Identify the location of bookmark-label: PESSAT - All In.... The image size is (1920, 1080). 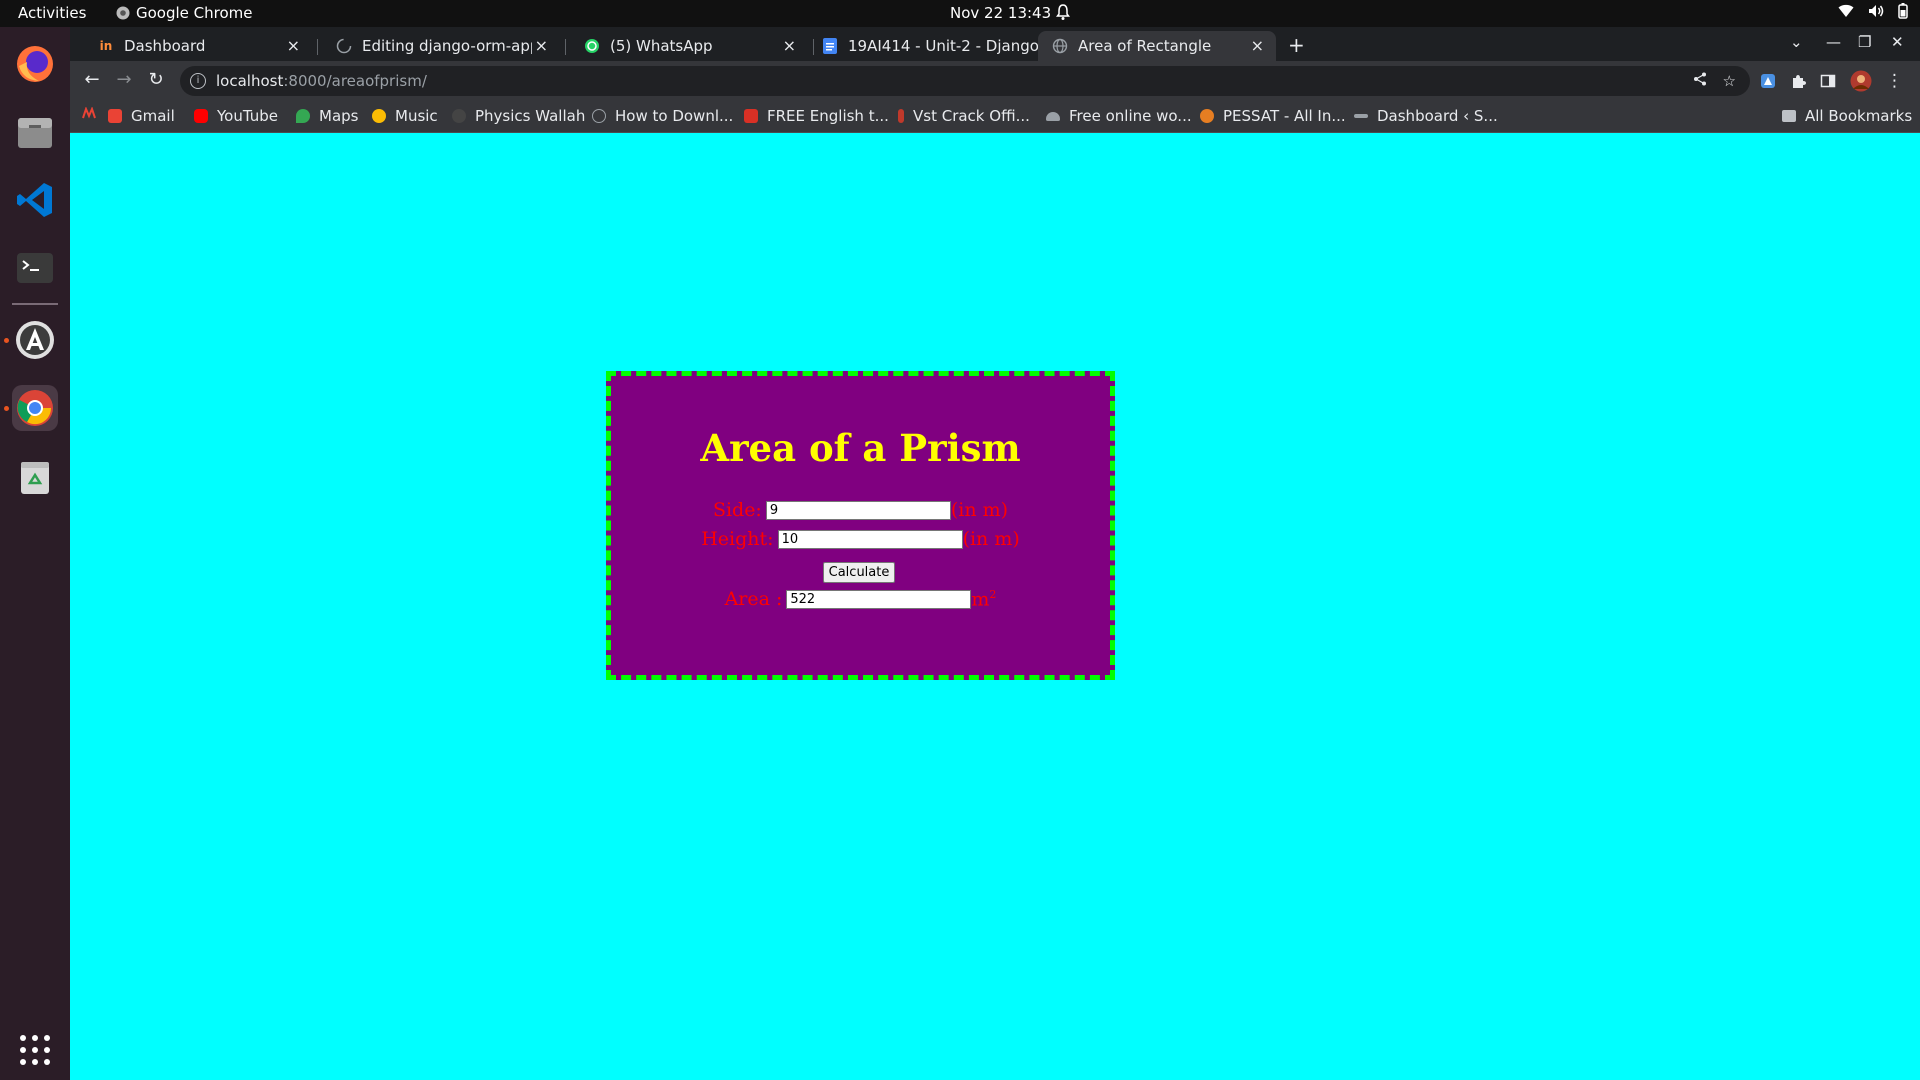
(1284, 116).